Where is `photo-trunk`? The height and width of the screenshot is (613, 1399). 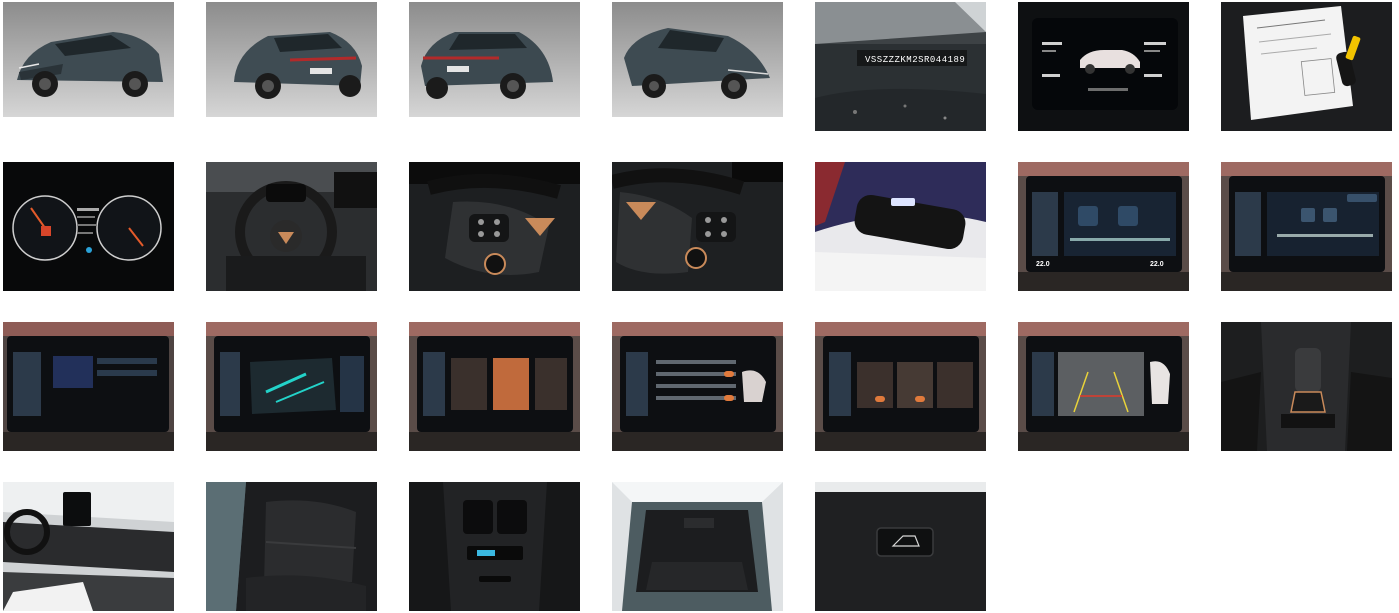 photo-trunk is located at coordinates (697, 546).